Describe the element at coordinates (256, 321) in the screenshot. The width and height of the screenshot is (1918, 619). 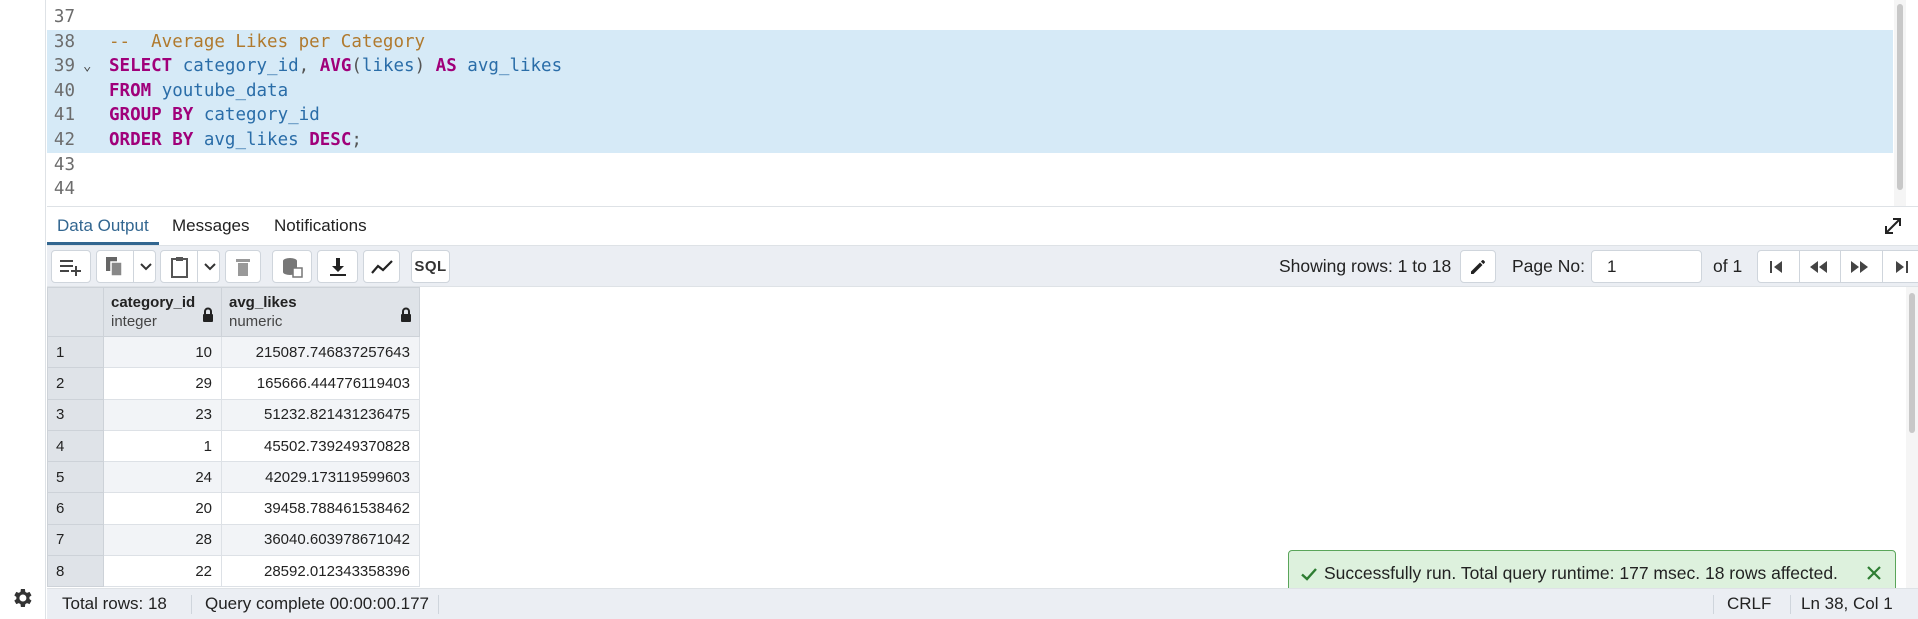
I see `column-type: numeric` at that location.